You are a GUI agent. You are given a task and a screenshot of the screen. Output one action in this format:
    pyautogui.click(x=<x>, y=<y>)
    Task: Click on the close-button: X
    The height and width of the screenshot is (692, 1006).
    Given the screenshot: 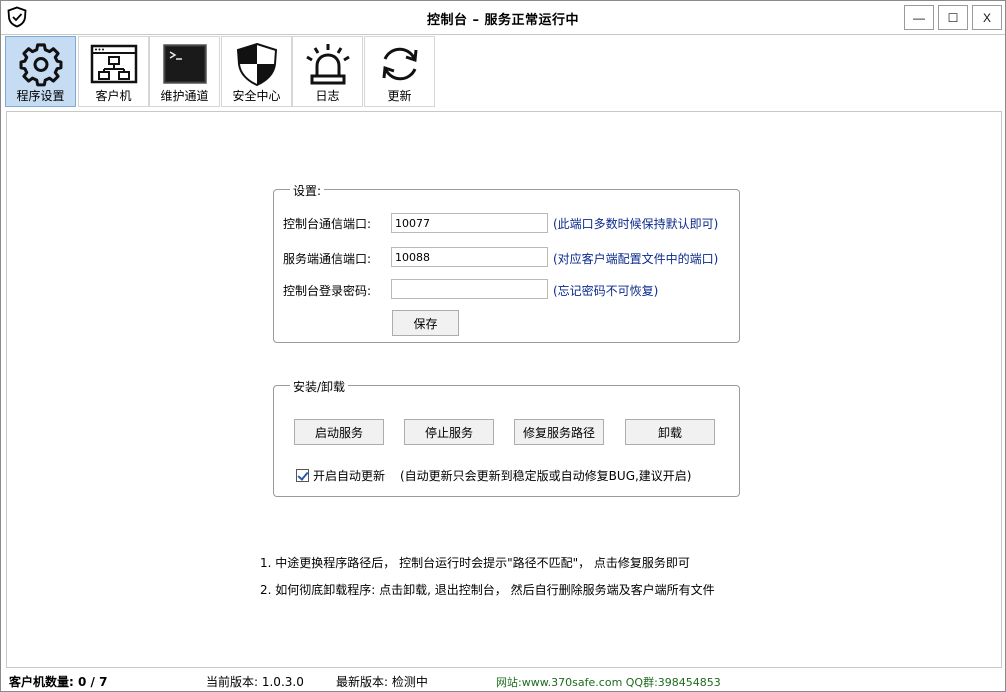 What is the action you would take?
    pyautogui.click(x=987, y=17)
    